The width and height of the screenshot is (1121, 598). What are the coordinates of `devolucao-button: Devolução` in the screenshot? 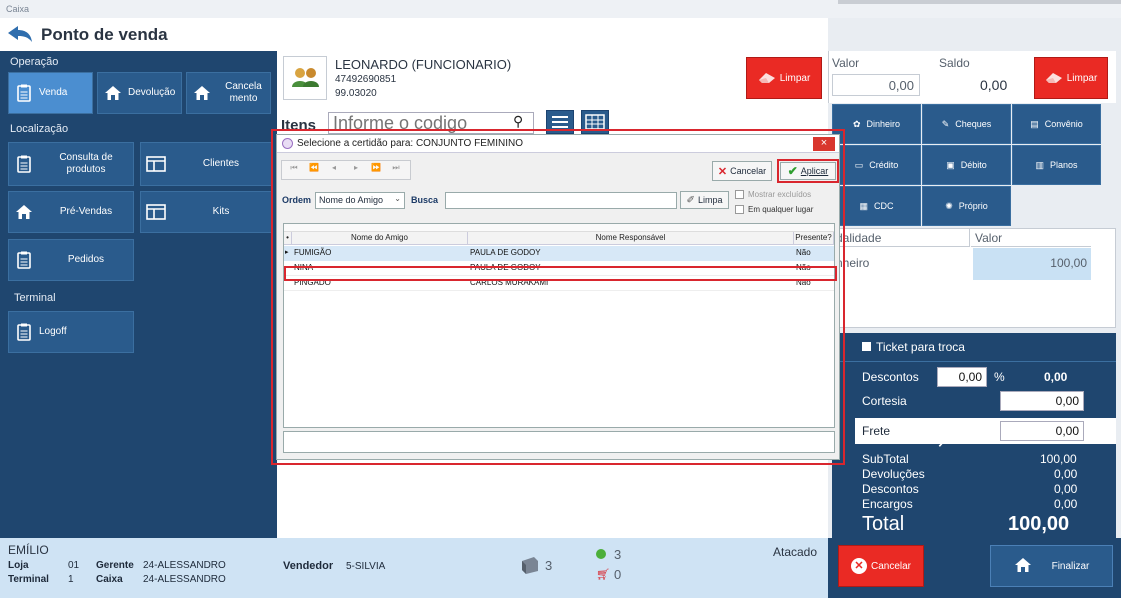 It's located at (139, 93).